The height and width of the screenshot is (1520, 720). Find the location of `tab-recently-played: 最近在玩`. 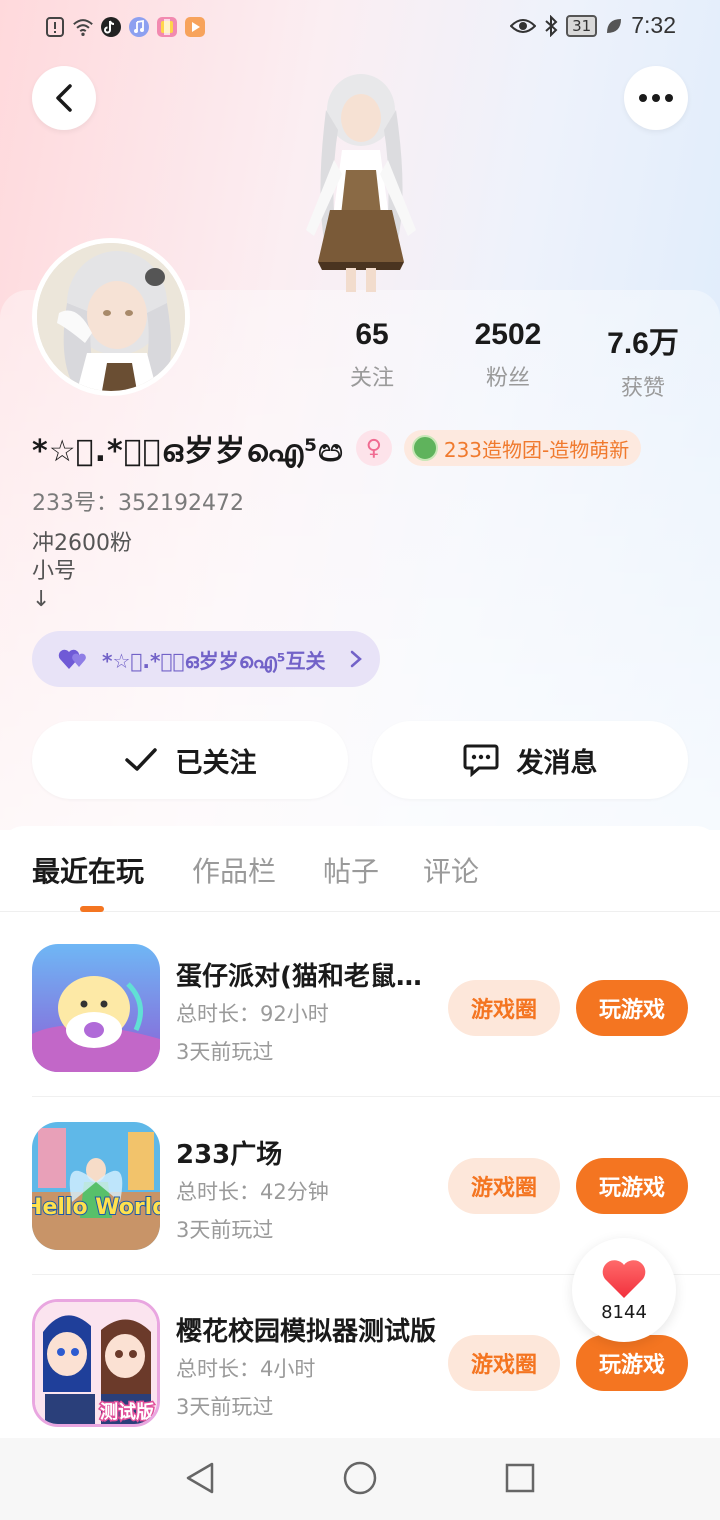

tab-recently-played: 最近在玩 is located at coordinates (88, 870).